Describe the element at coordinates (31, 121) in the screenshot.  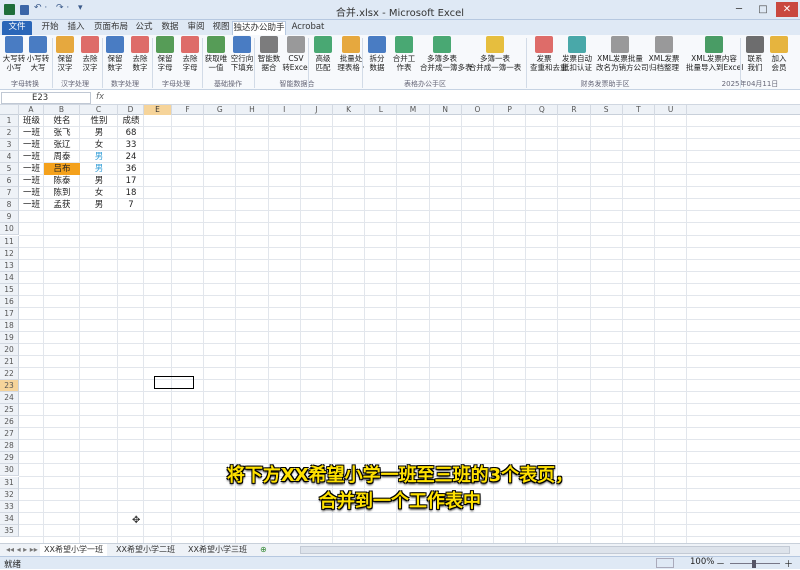
I see `table-header-cell: 班级` at that location.